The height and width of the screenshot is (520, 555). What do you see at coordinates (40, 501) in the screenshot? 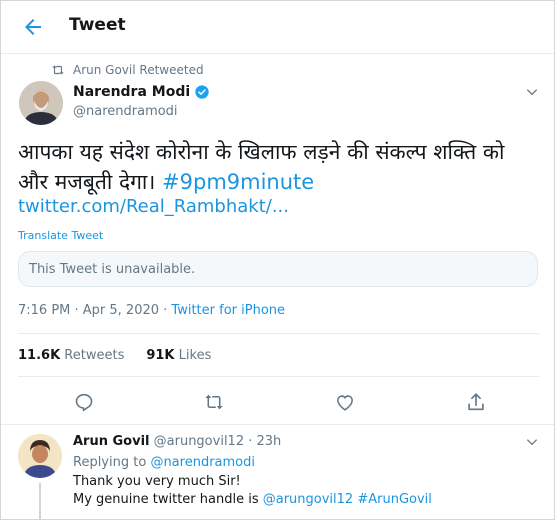
I see `thread-connector` at bounding box center [40, 501].